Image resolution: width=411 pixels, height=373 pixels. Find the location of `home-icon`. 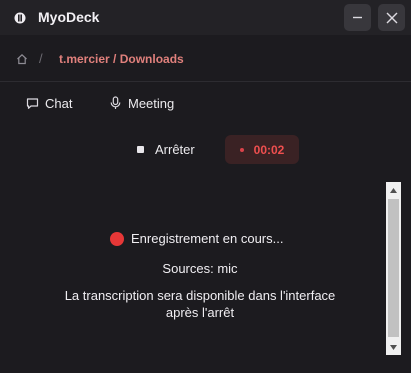

home-icon is located at coordinates (22, 58).